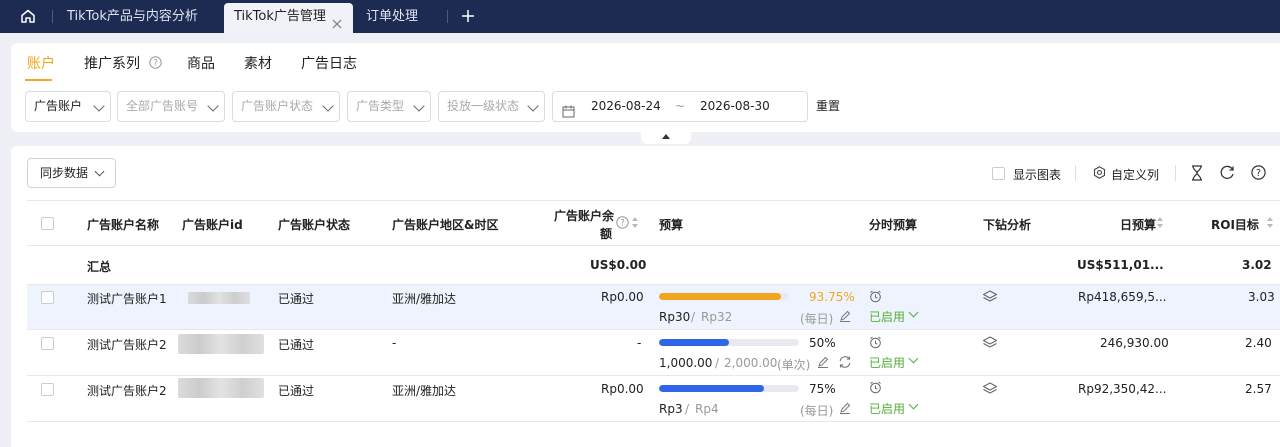  What do you see at coordinates (751, 363) in the screenshot?
I see `budget-total: 2,000.00` at bounding box center [751, 363].